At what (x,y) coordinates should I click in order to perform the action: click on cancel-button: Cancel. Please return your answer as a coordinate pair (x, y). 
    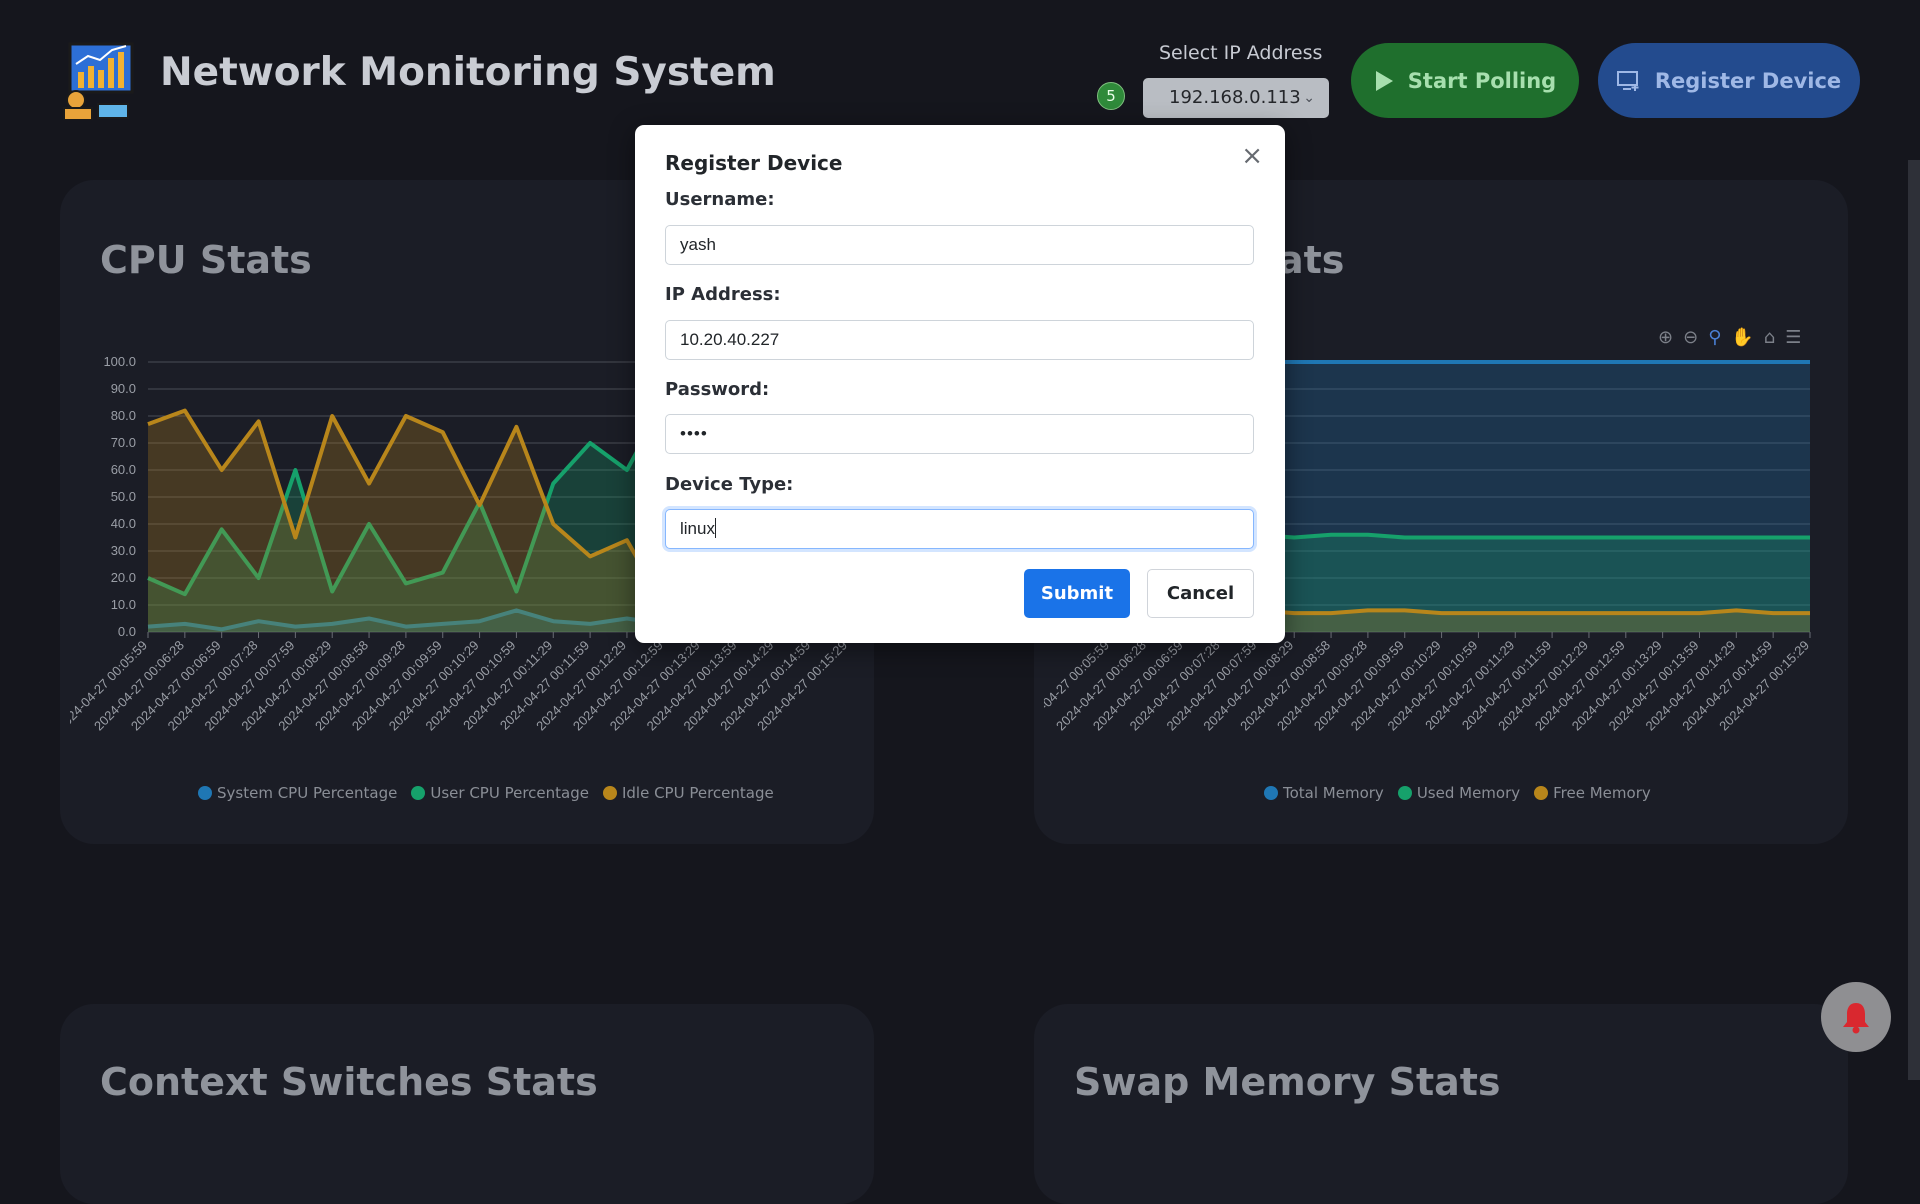
    Looking at the image, I should click on (1200, 593).